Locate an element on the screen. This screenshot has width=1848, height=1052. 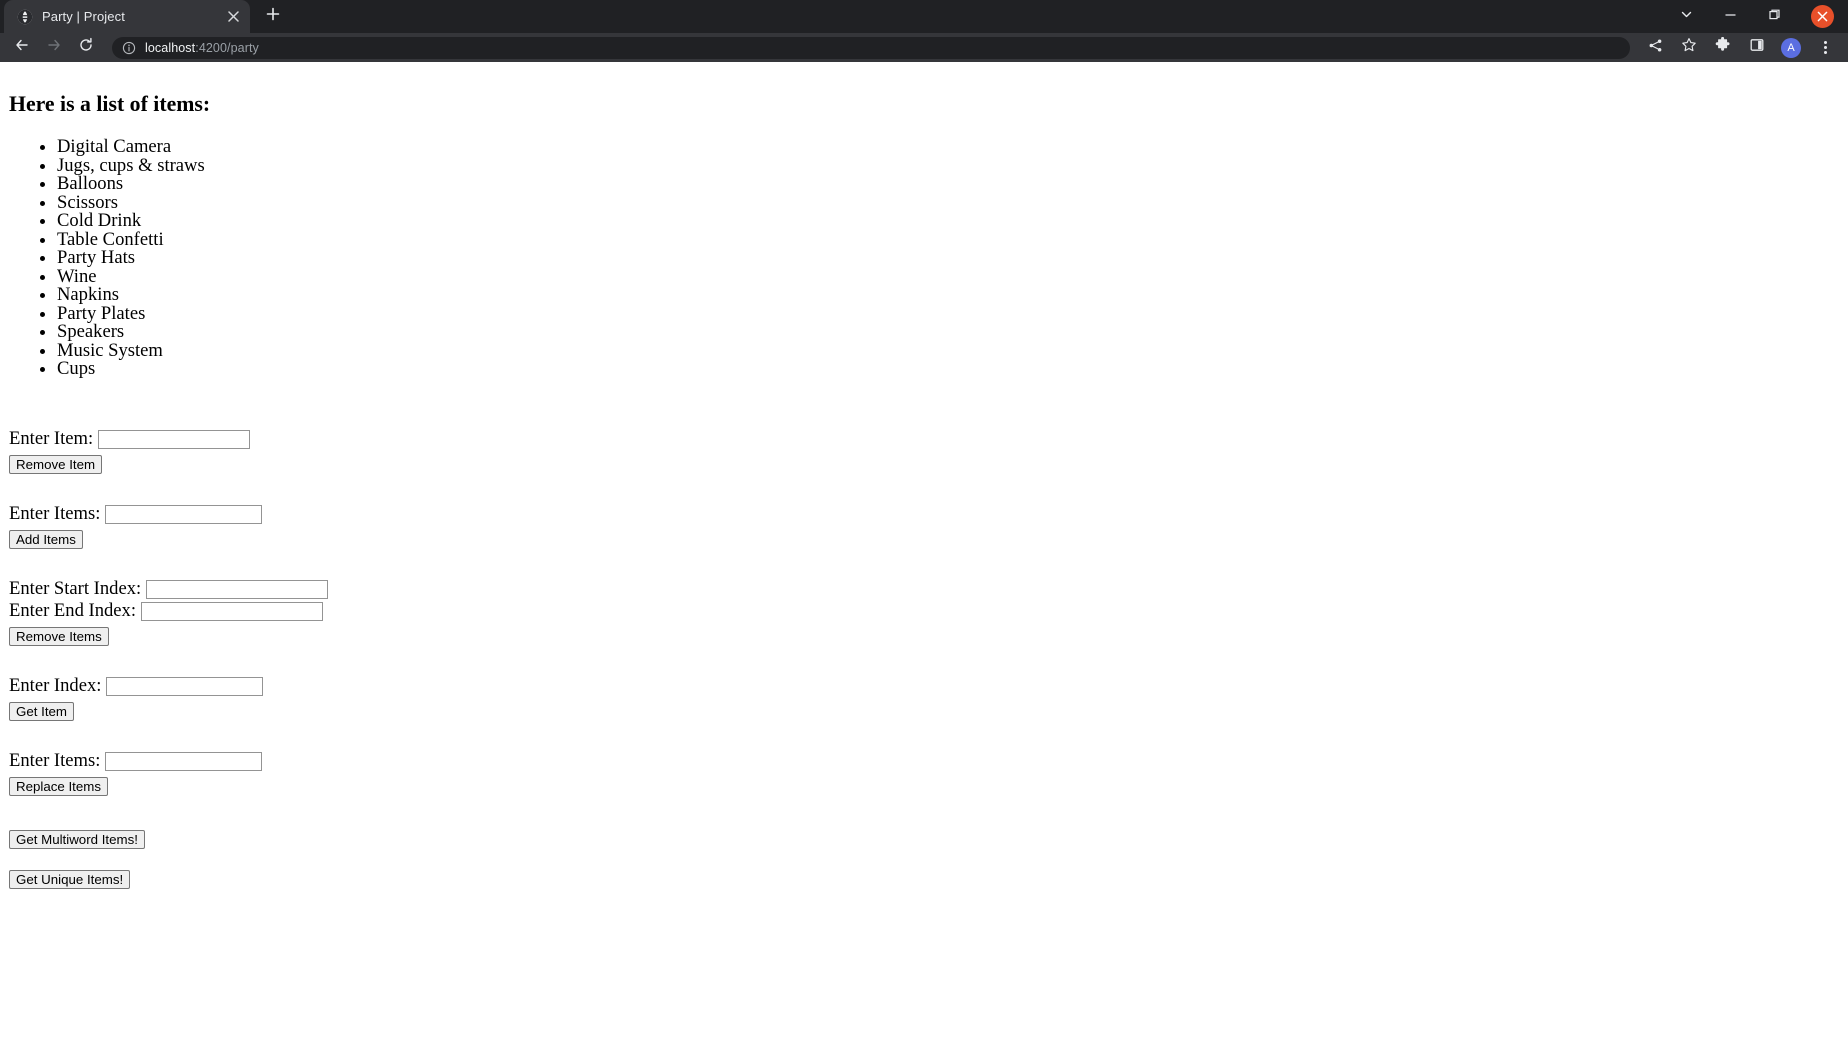
remove-item-button: Remove Item is located at coordinates (56, 464).